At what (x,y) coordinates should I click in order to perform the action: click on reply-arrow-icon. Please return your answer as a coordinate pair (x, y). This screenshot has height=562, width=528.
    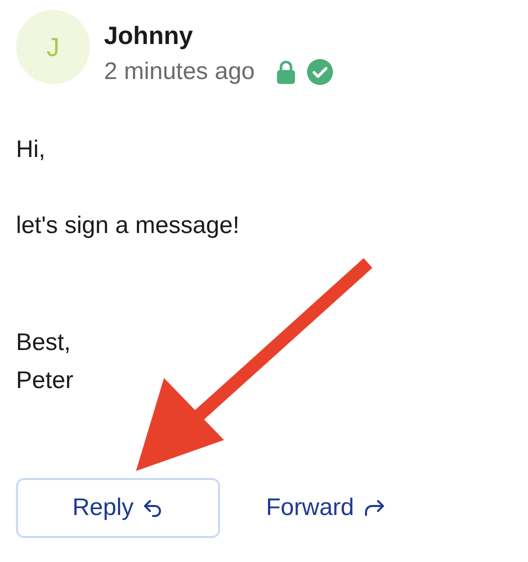
    Looking at the image, I should click on (153, 508).